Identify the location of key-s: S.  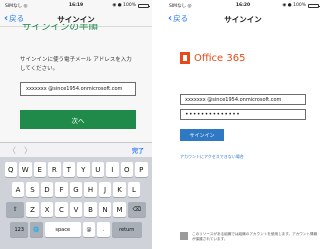
(32, 189).